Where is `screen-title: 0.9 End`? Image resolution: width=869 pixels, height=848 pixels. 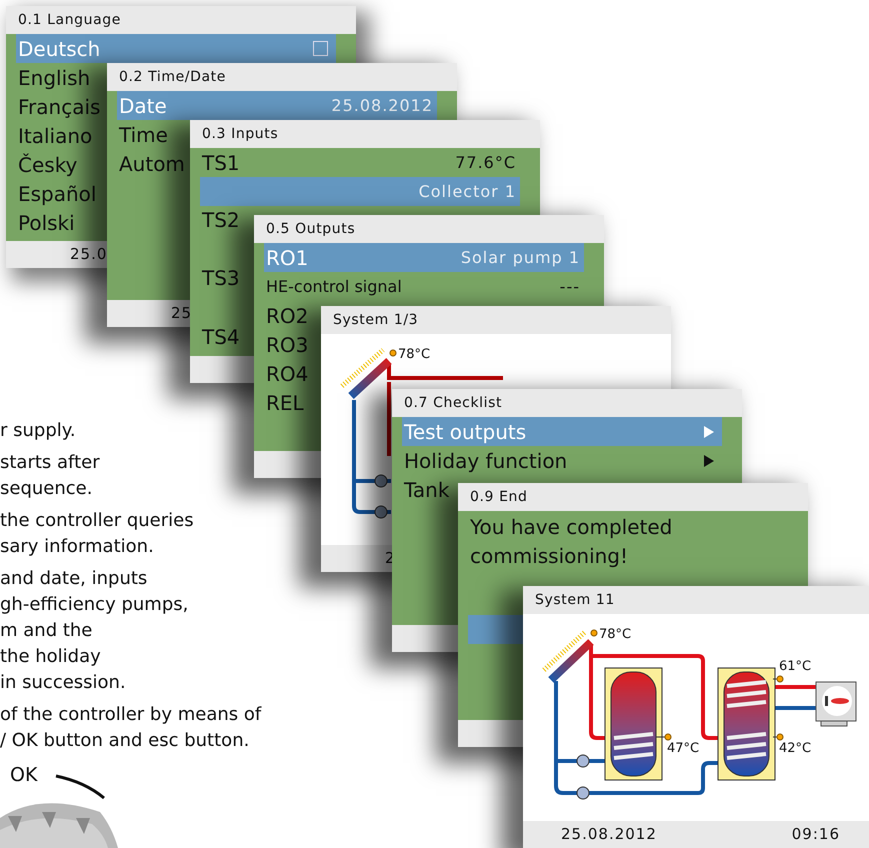
screen-title: 0.9 End is located at coordinates (499, 497).